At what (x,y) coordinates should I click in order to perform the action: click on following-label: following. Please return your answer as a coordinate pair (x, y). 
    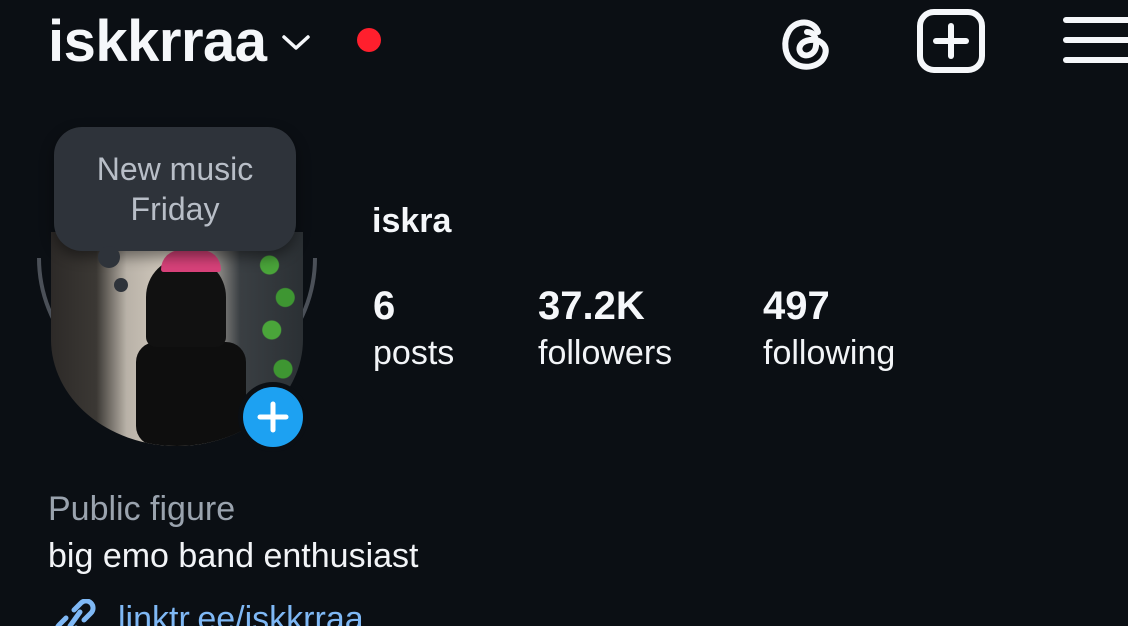
    Looking at the image, I should click on (829, 353).